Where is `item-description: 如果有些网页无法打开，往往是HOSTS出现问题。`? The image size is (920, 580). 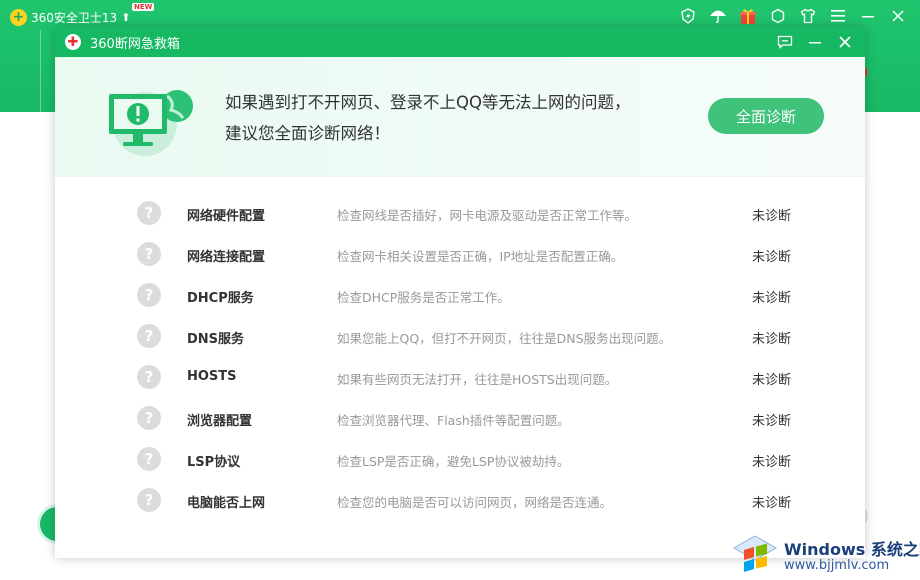
item-description: 如果有些网页无法打开，往往是HOSTS出现问题。 is located at coordinates (477, 379).